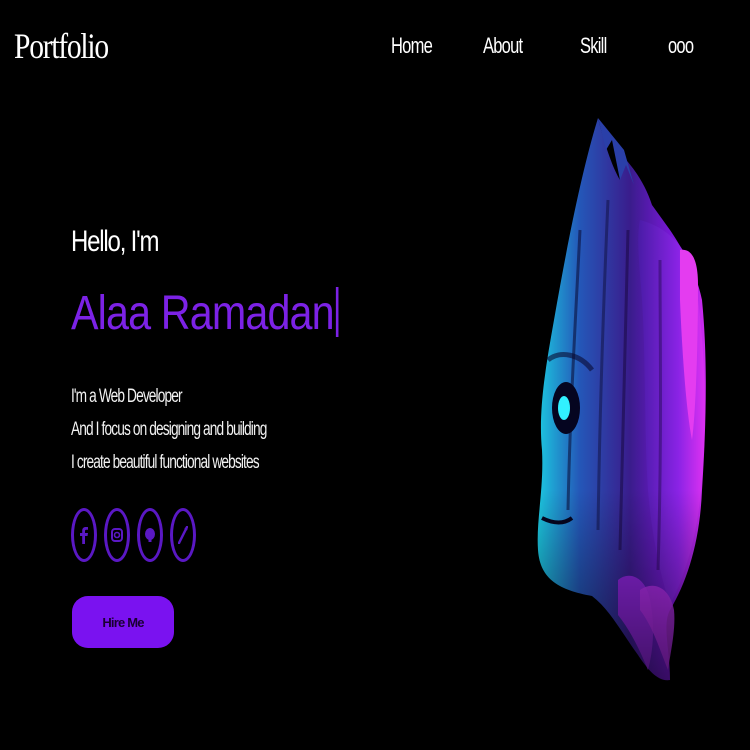 Image resolution: width=750 pixels, height=750 pixels. I want to click on hero-name-text: Alaa Ramadan, so click(203, 313).